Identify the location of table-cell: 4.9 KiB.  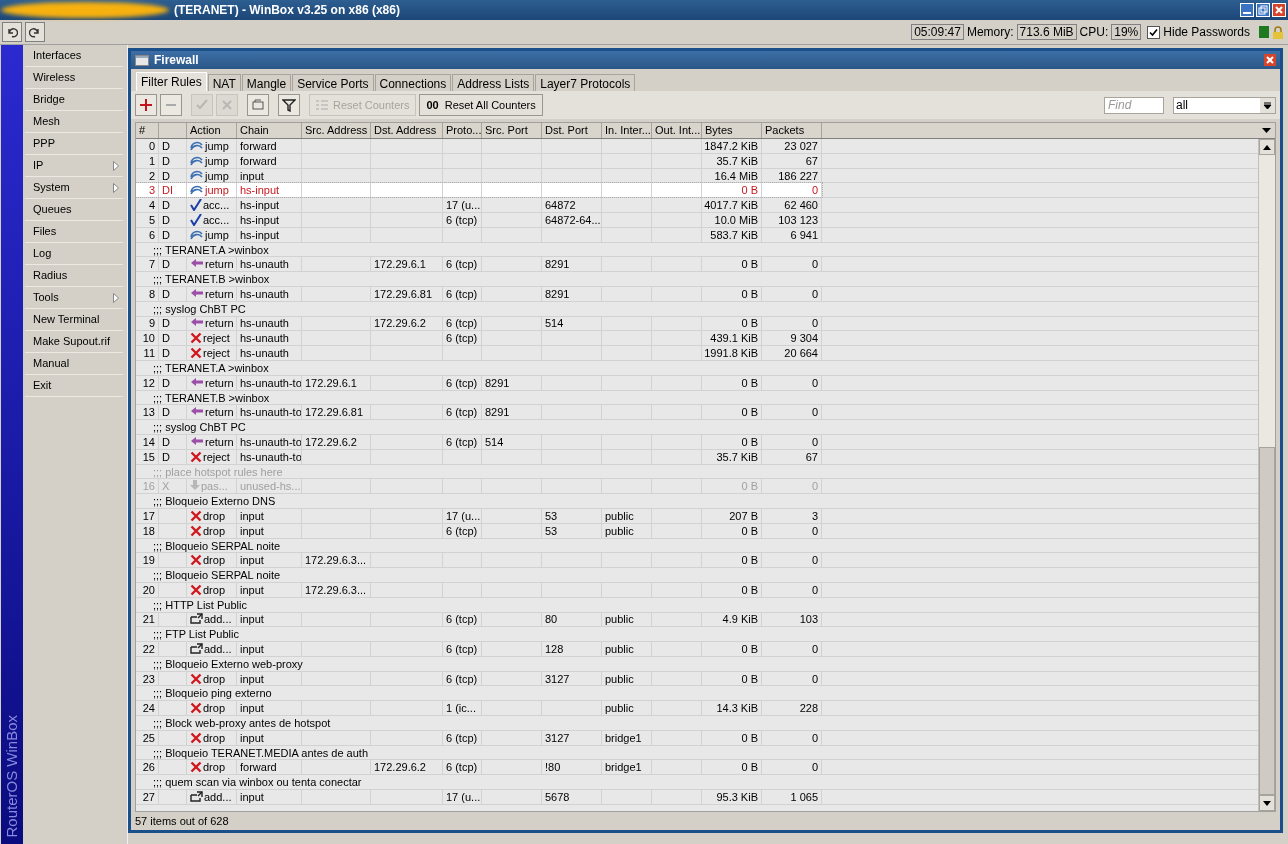
(740, 619).